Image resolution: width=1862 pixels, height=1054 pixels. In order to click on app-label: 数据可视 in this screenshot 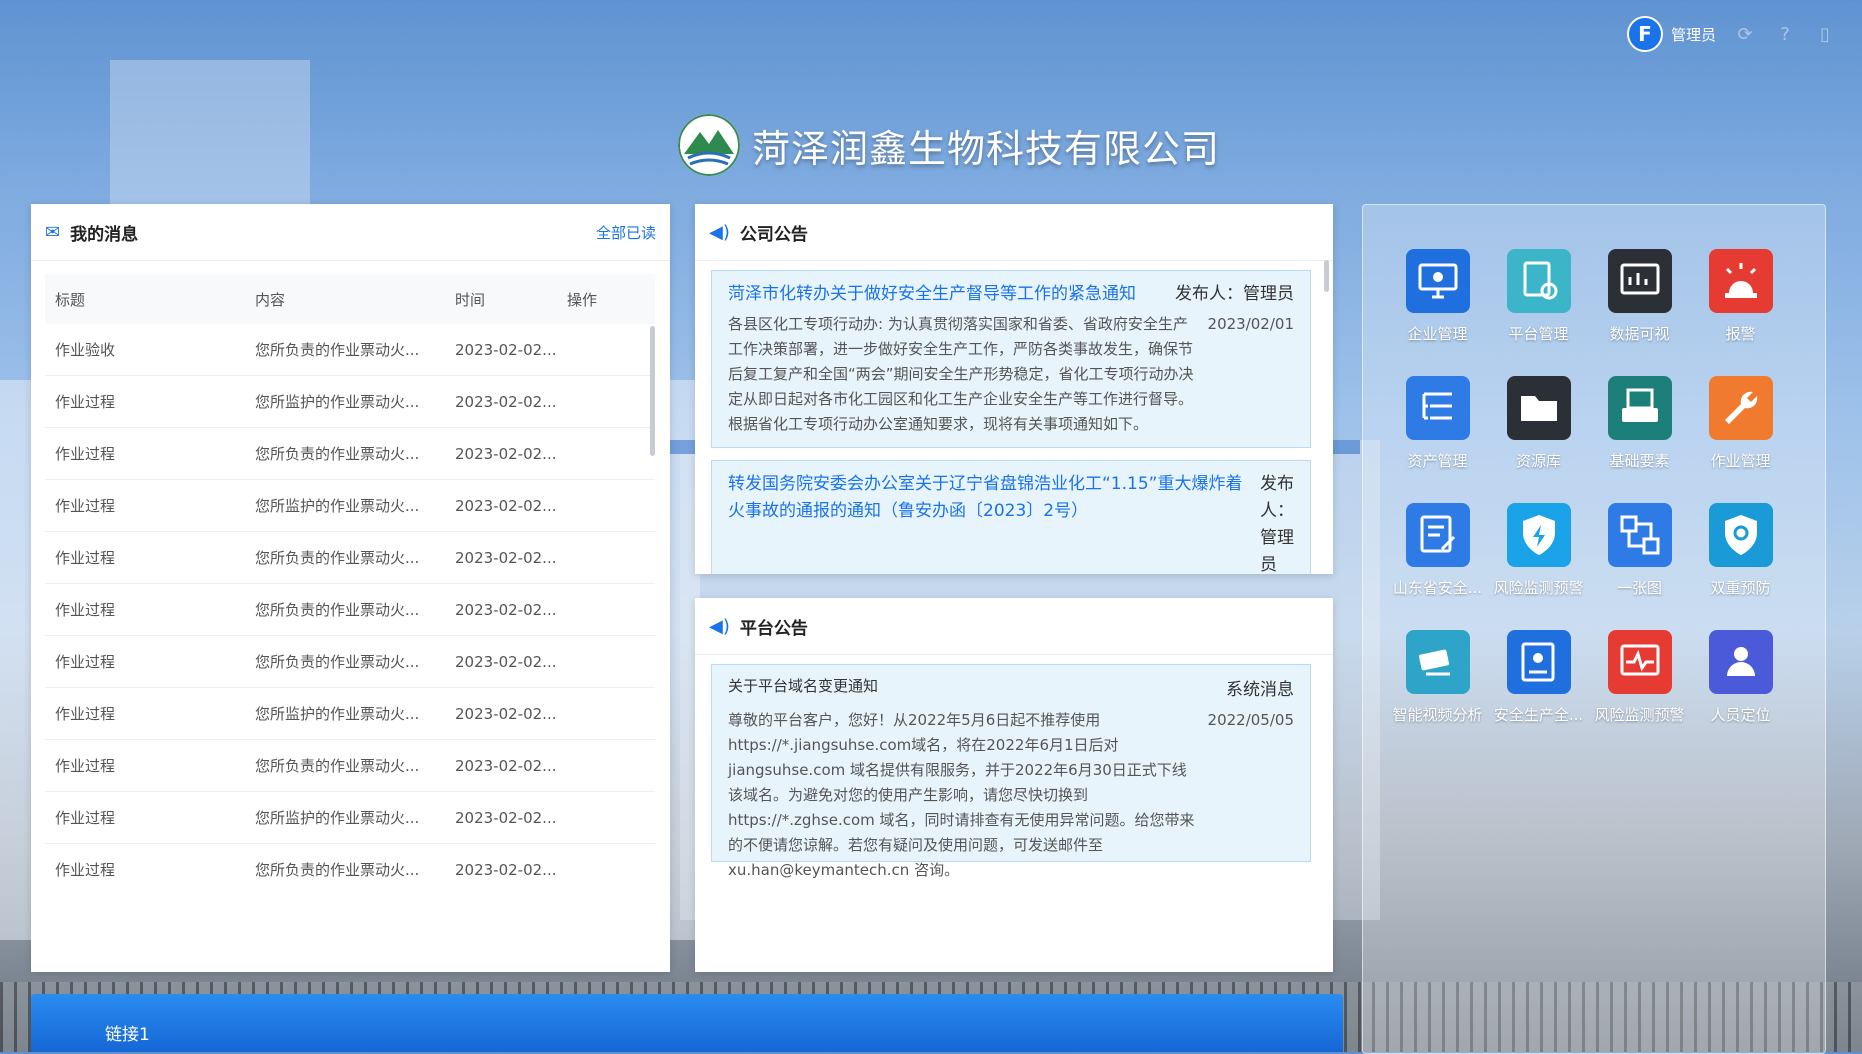, I will do `click(1639, 334)`.